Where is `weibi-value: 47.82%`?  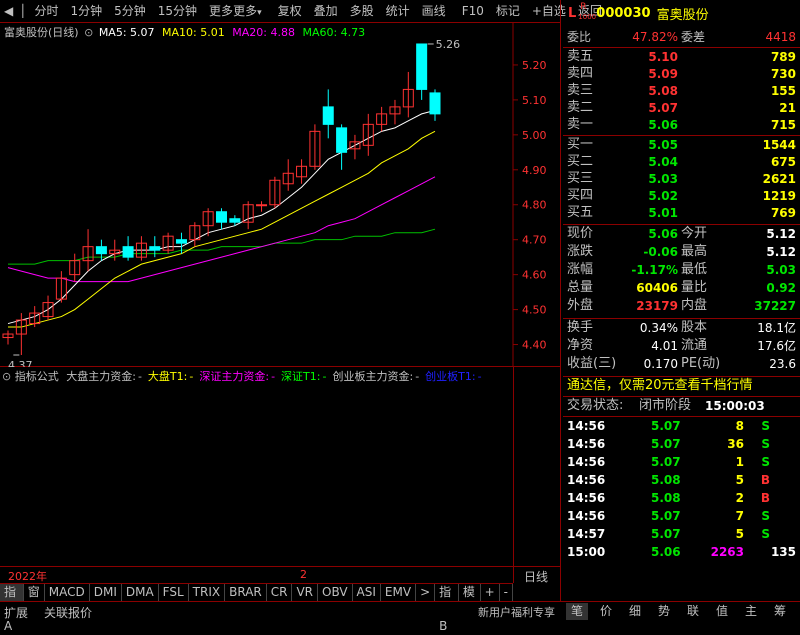 weibi-value: 47.82% is located at coordinates (655, 37).